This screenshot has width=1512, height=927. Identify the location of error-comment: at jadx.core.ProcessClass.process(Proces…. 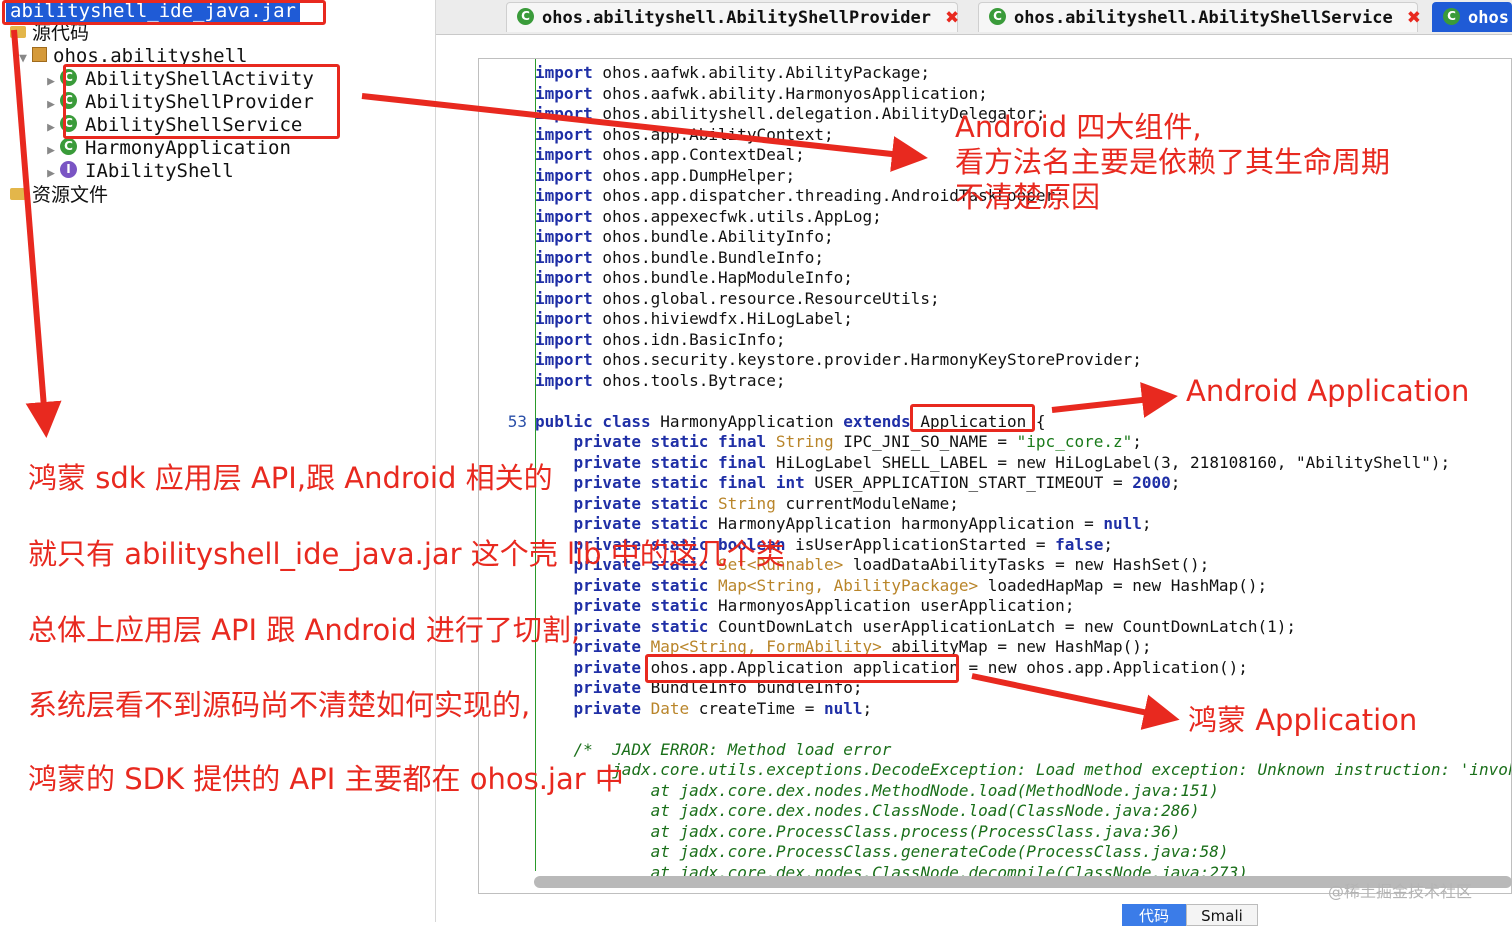
(858, 831).